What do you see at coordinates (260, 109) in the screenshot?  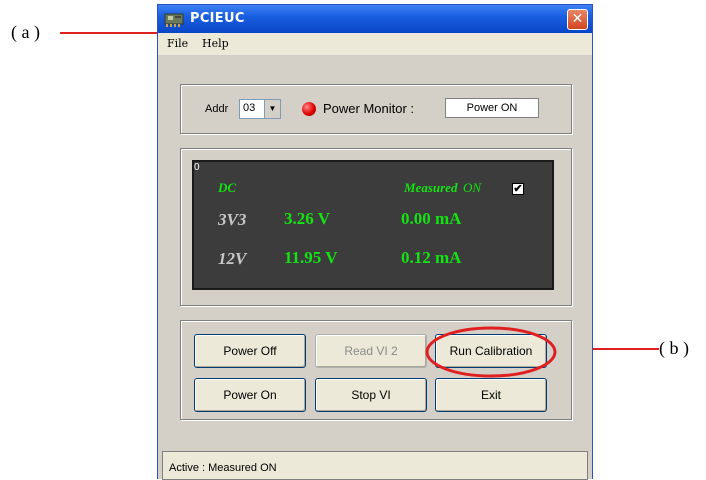 I see `addr-select: 03 ▼` at bounding box center [260, 109].